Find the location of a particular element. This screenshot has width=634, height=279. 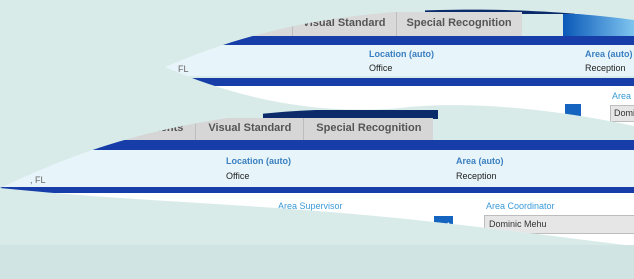

tab-comments: ...mments is located at coordinates (158, 129).